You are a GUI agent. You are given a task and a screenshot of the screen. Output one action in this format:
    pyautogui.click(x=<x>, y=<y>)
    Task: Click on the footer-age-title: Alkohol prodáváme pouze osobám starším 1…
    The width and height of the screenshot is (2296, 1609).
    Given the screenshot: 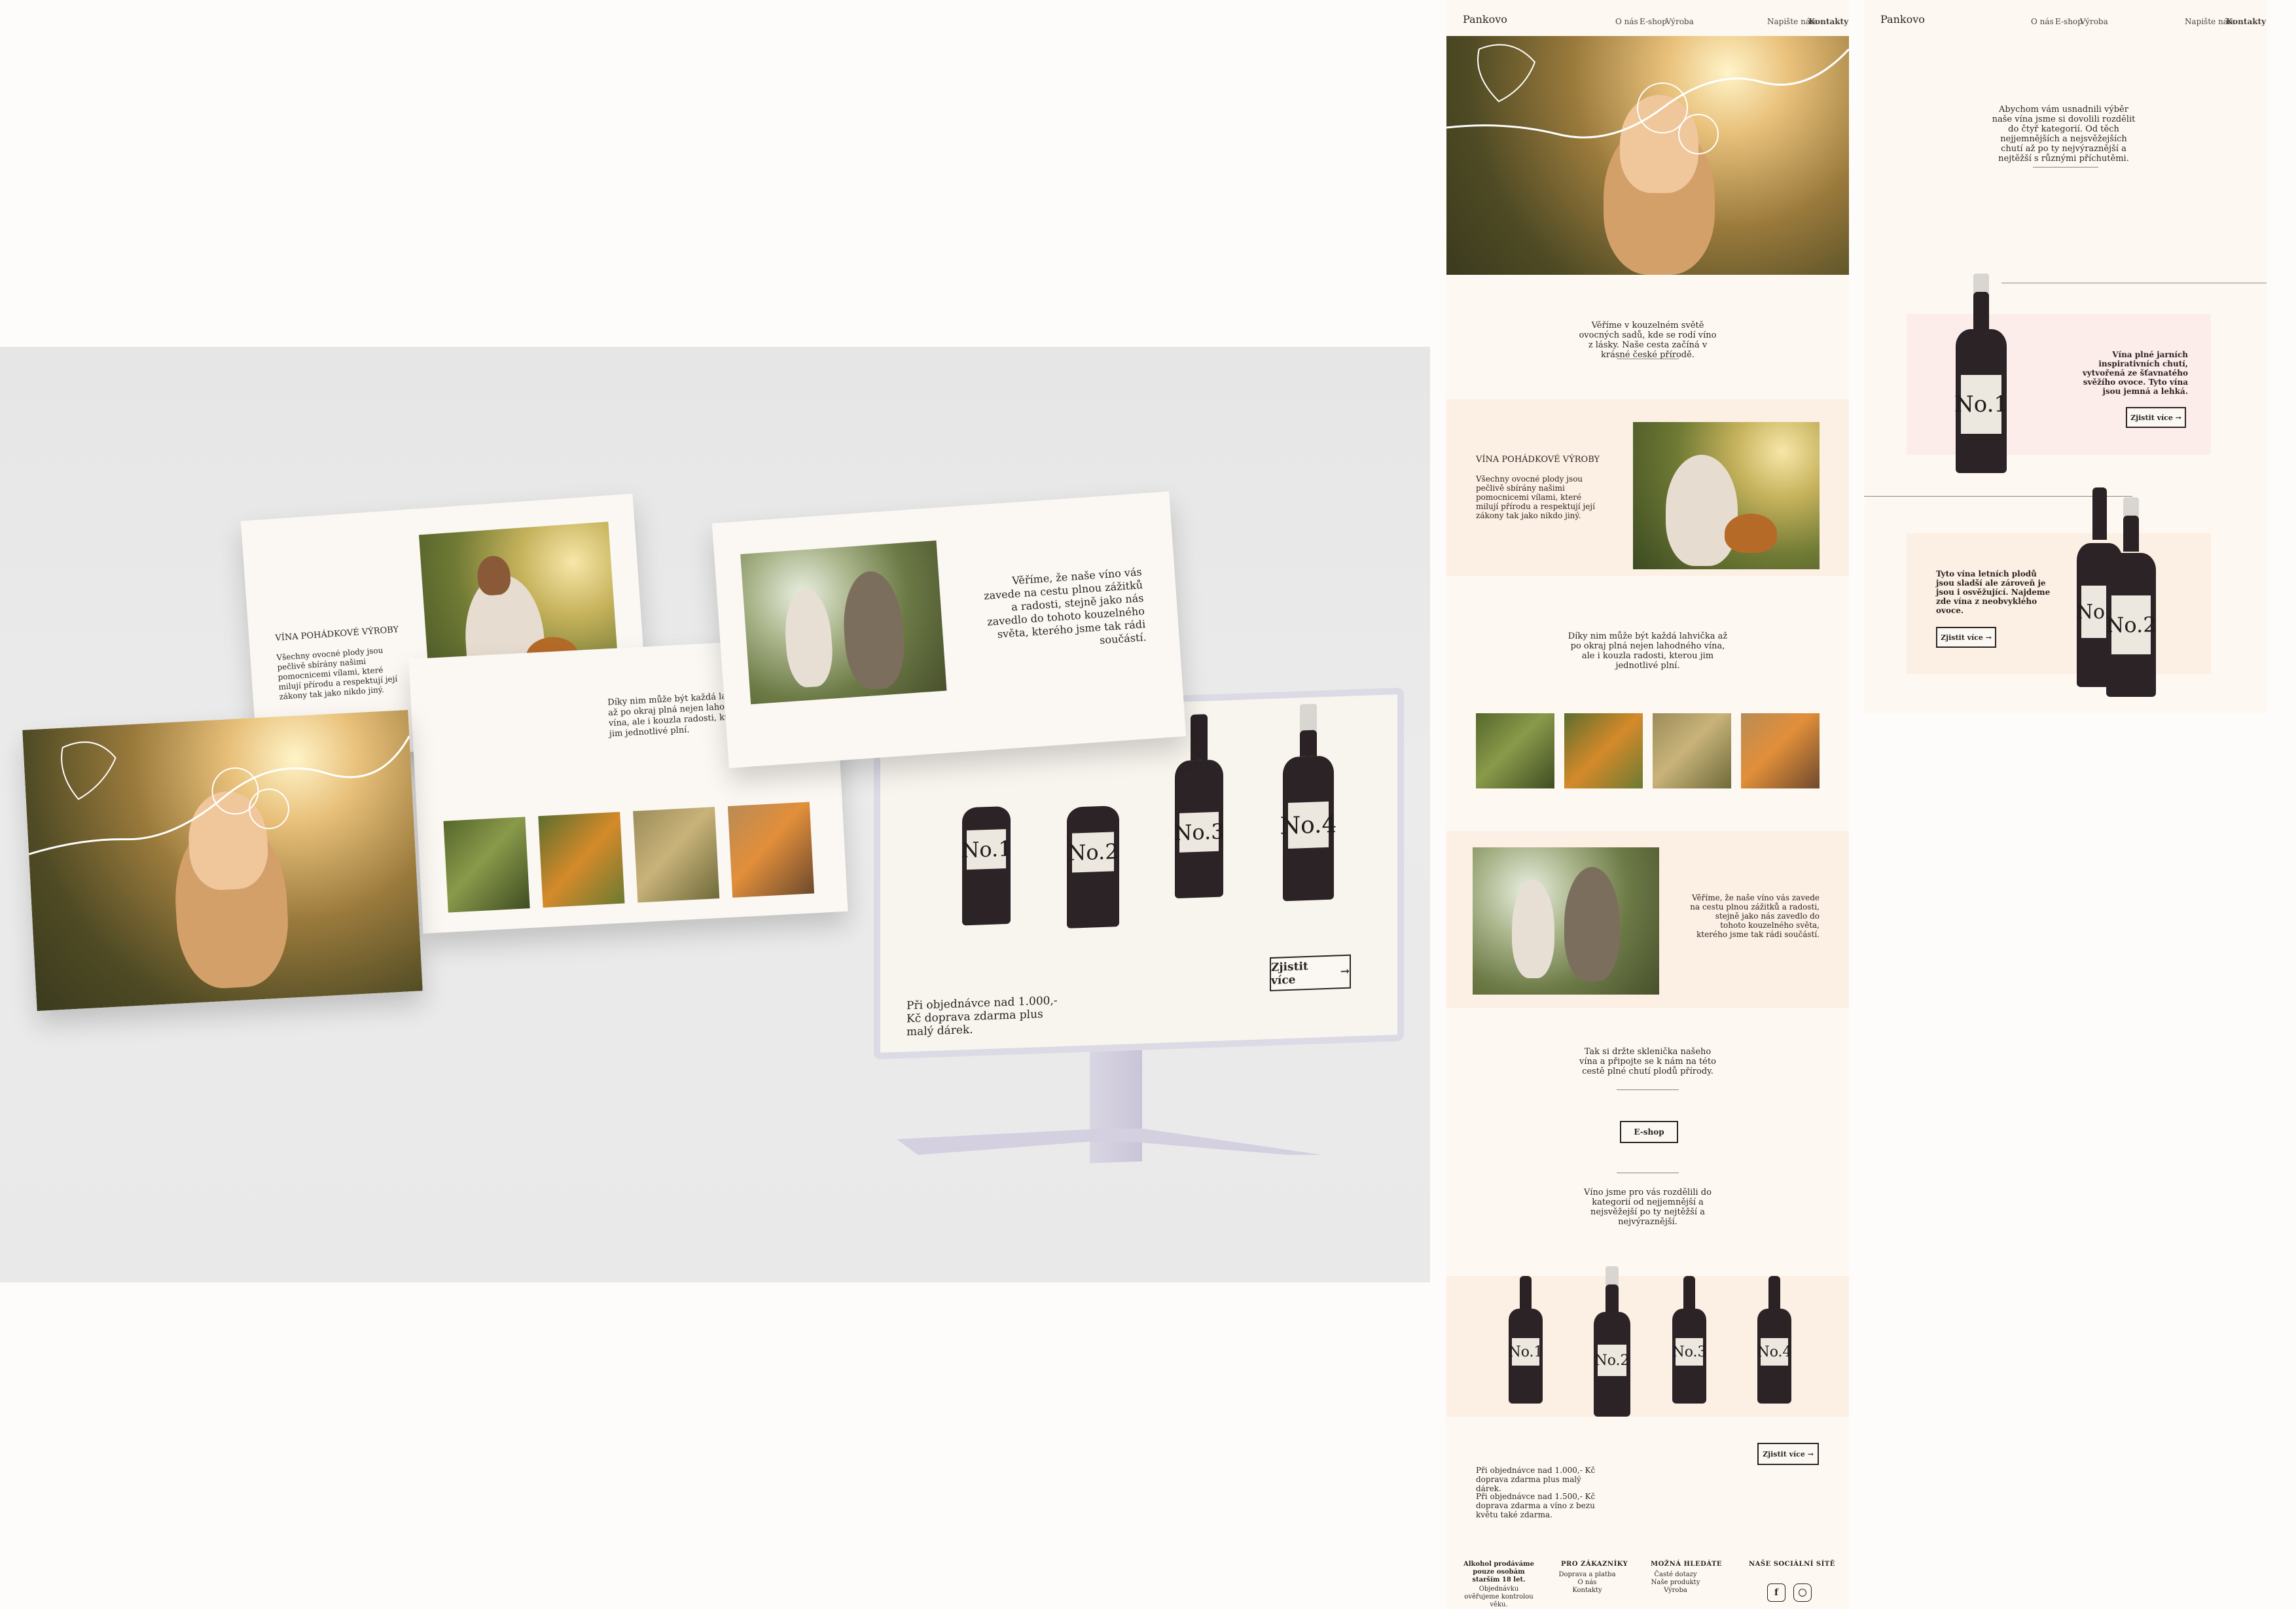 What is the action you would take?
    pyautogui.click(x=1498, y=1572)
    